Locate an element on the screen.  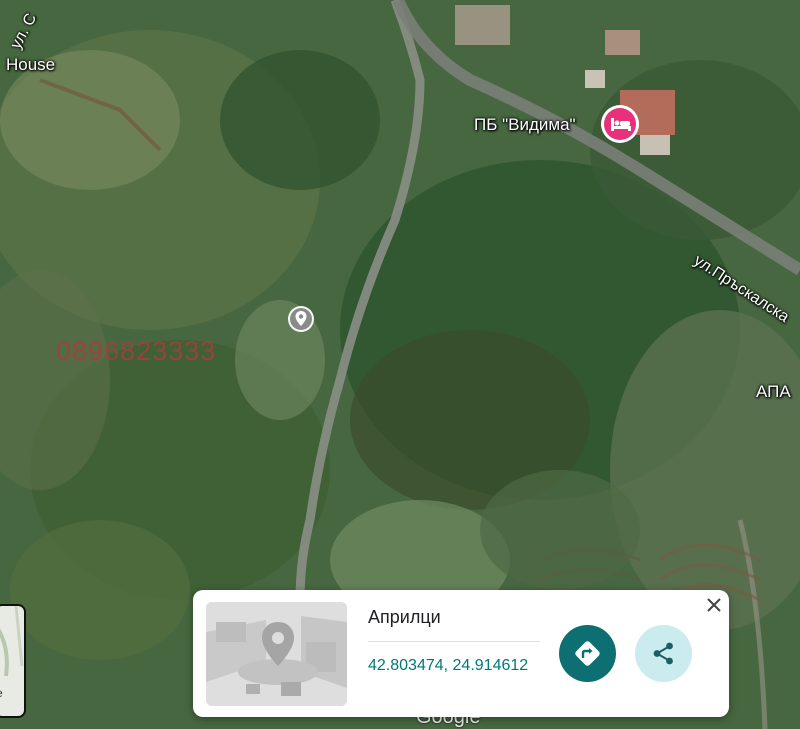
card-divider is located at coordinates (454, 641).